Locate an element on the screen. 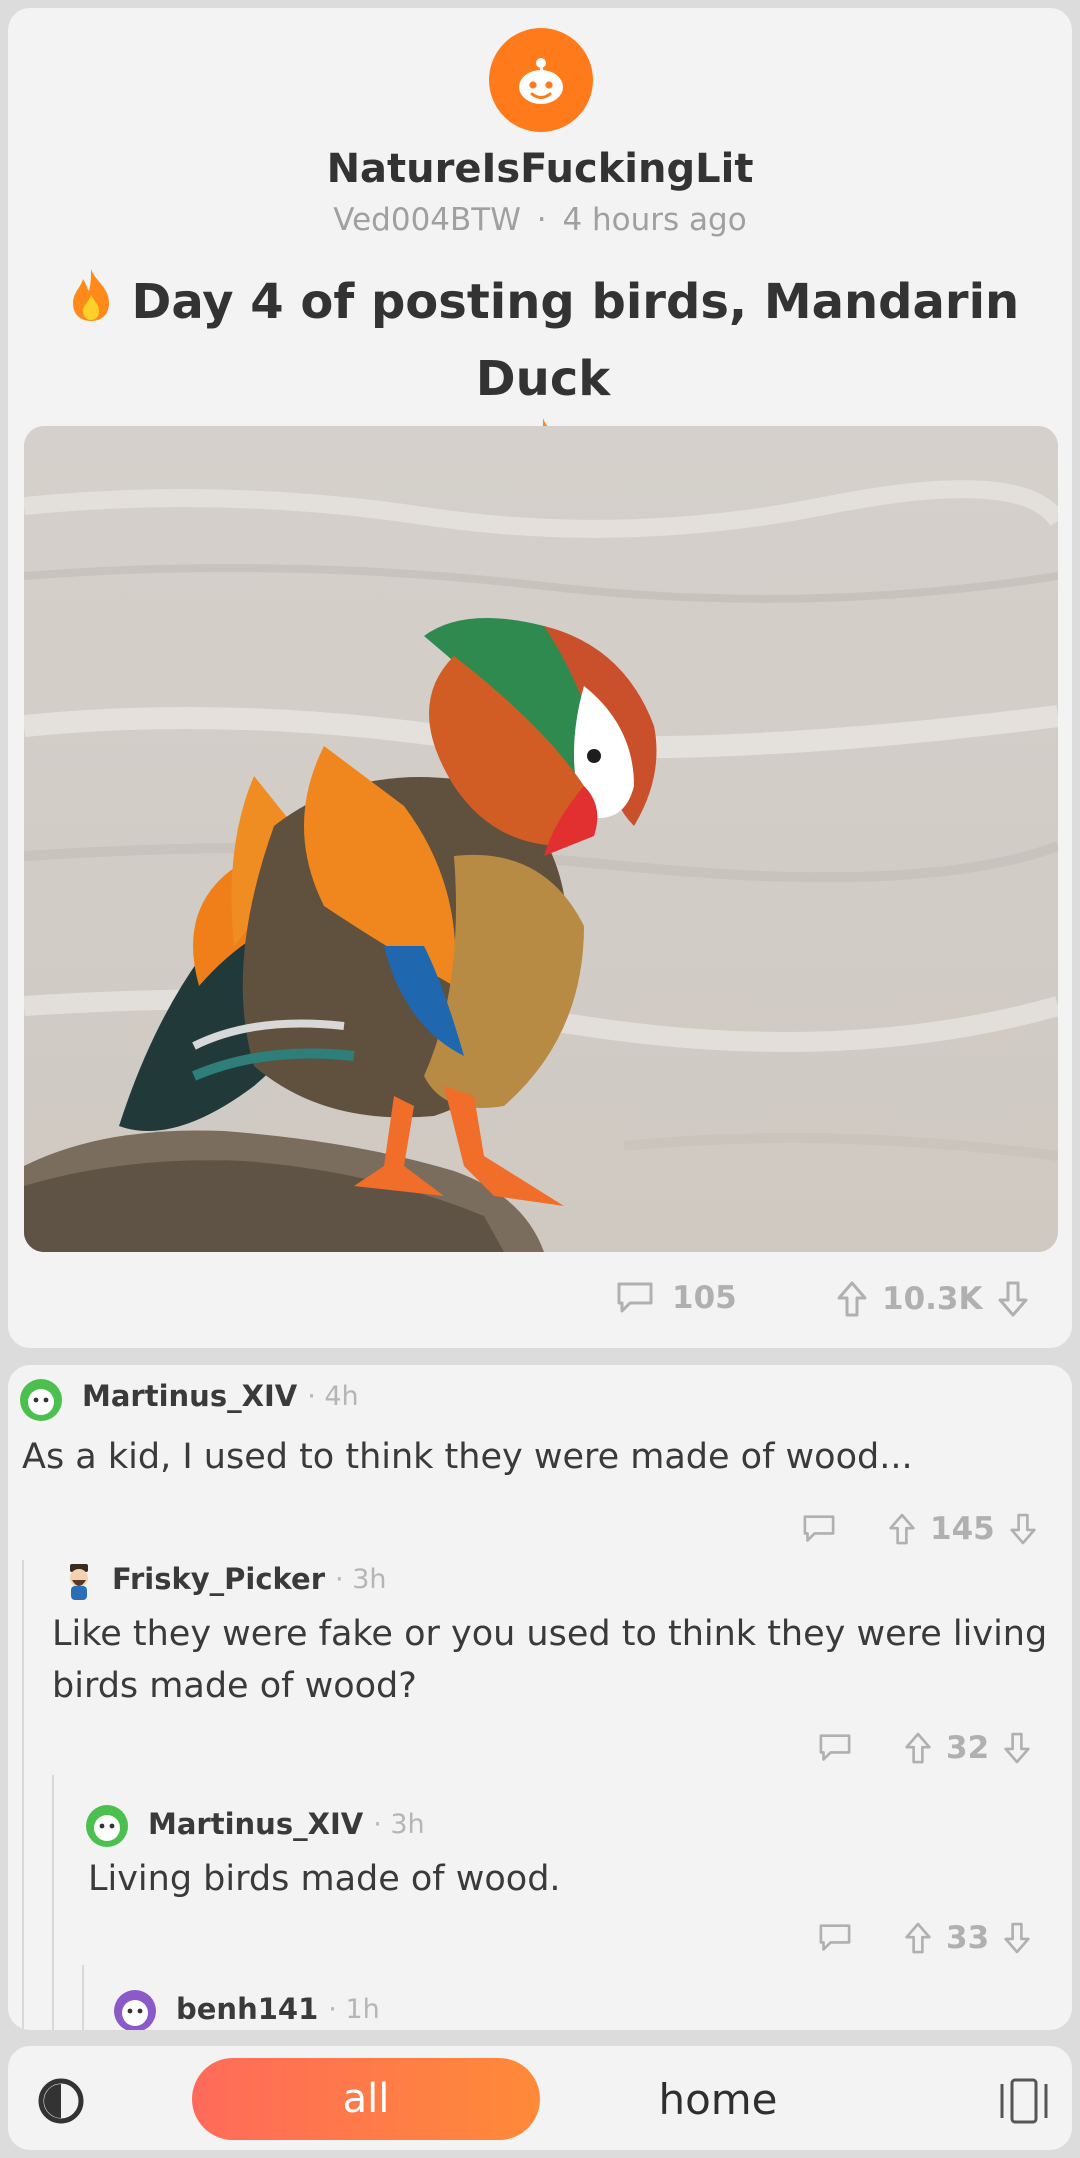 The height and width of the screenshot is (2158, 1080). comment-author: Frisky_Picker is located at coordinates (218, 1579).